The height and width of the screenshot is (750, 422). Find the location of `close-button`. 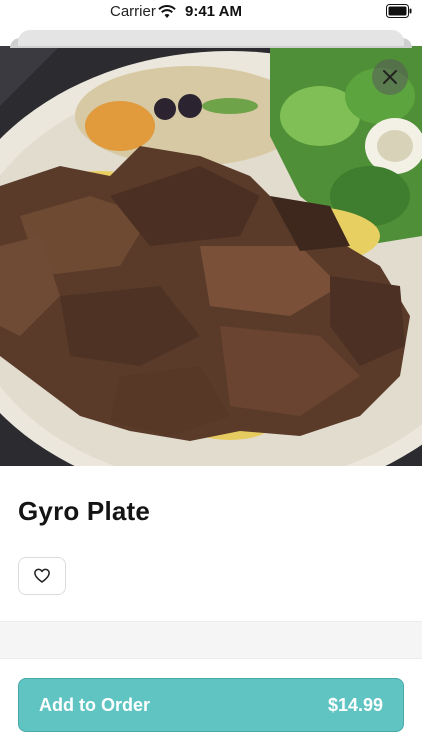

close-button is located at coordinates (390, 77).